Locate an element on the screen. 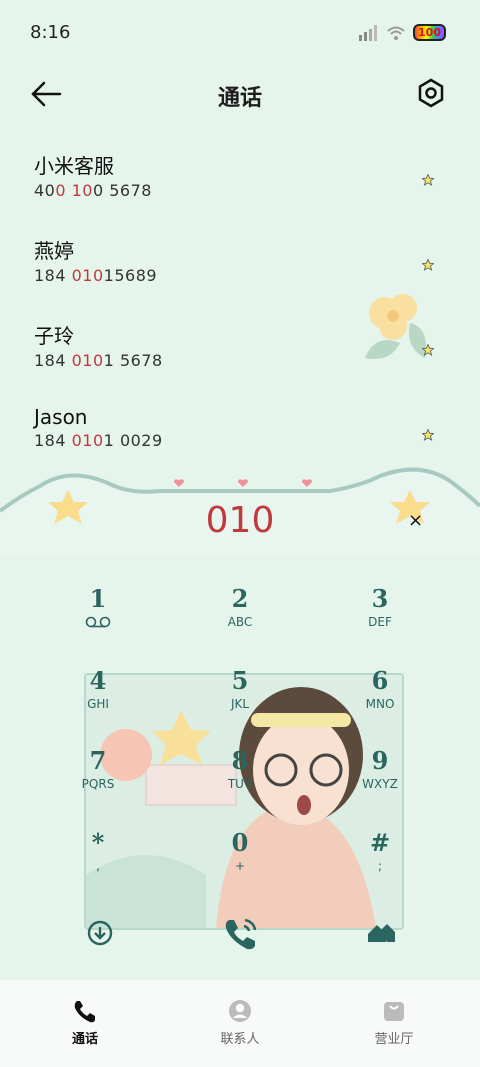 This screenshot has width=480, height=1067. key-0: 0 + is located at coordinates (240, 850).